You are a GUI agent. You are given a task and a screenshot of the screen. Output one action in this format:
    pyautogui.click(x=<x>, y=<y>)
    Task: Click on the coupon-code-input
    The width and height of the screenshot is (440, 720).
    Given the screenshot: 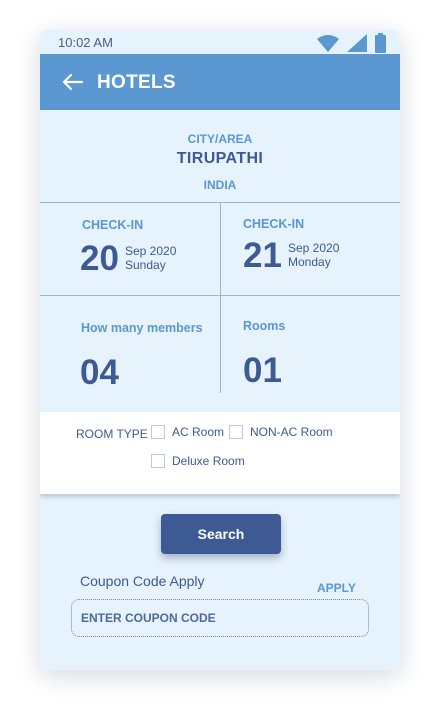 What is the action you would take?
    pyautogui.click(x=220, y=618)
    